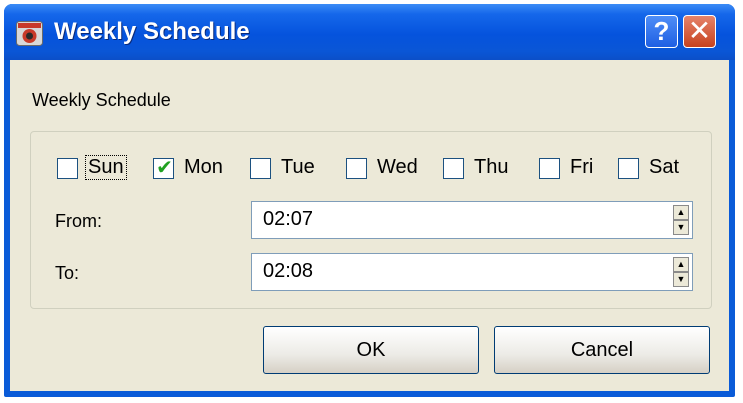  What do you see at coordinates (681, 279) in the screenshot?
I see `to-decrement-icon: ▼` at bounding box center [681, 279].